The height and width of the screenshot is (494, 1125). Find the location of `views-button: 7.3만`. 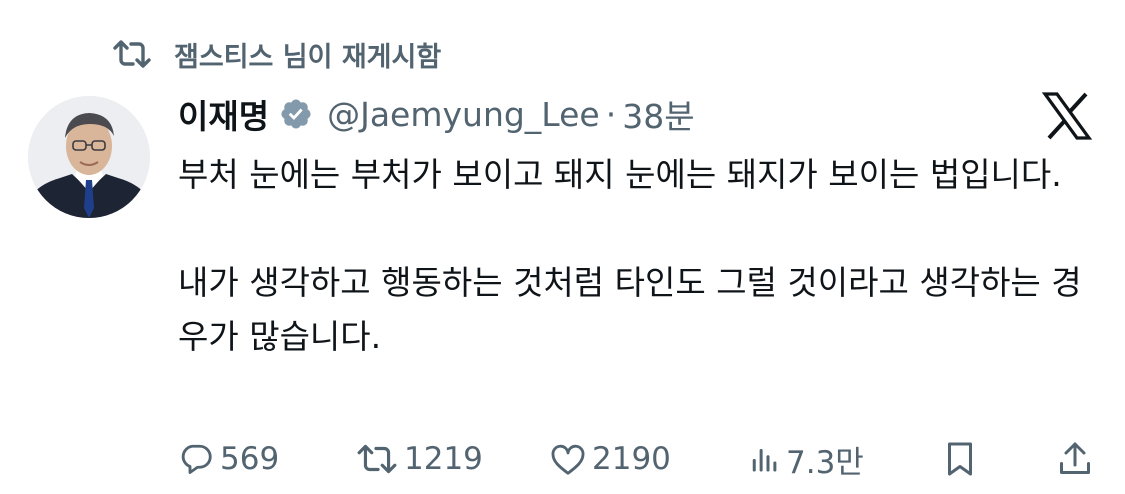

views-button: 7.3만 is located at coordinates (806, 459).